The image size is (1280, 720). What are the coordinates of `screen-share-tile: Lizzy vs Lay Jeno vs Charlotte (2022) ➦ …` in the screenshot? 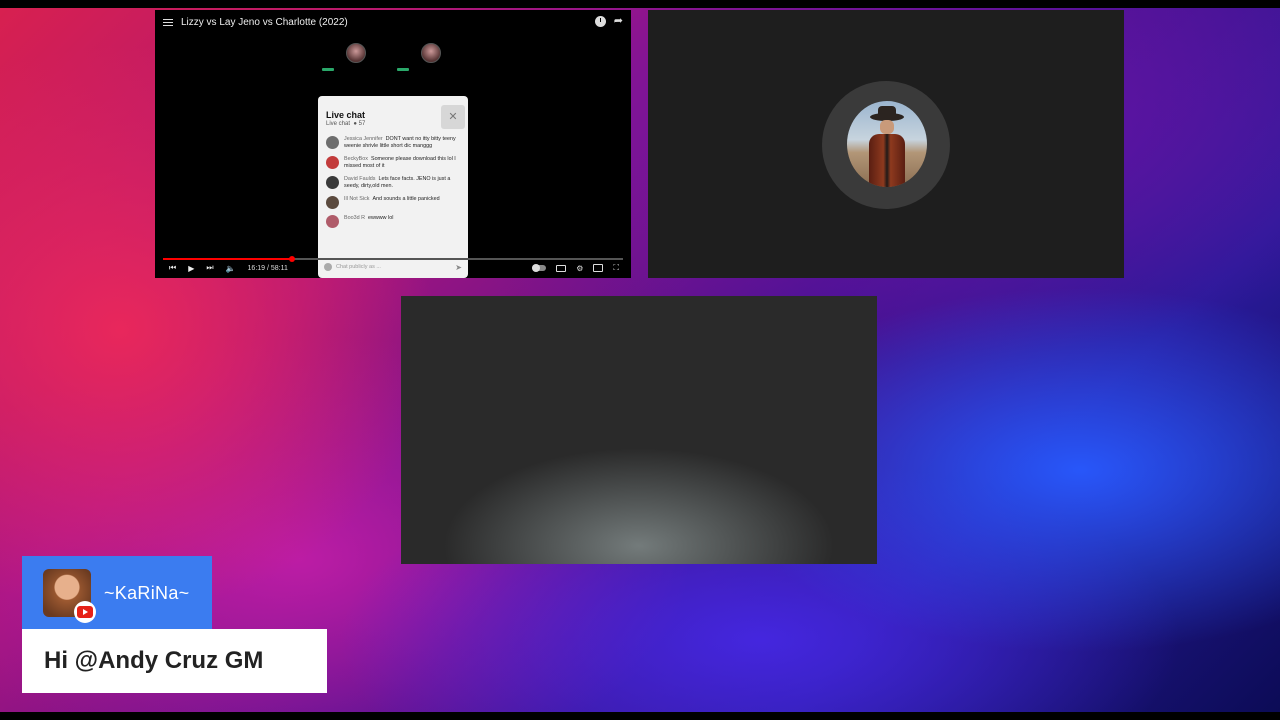 It's located at (393, 144).